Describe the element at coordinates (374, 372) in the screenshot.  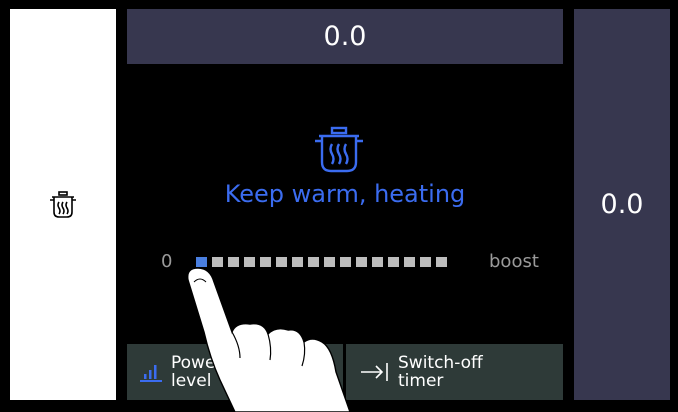
I see `arrow-to-bar-icon` at that location.